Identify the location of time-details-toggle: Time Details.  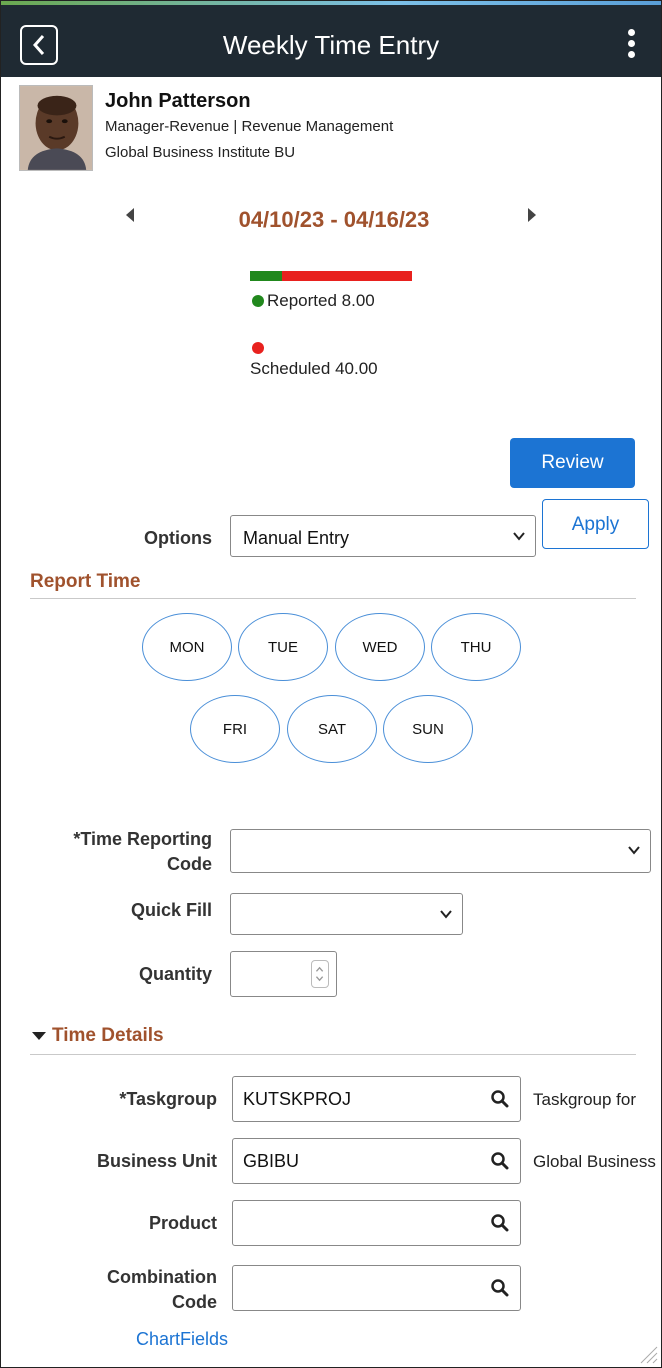
(98, 1036).